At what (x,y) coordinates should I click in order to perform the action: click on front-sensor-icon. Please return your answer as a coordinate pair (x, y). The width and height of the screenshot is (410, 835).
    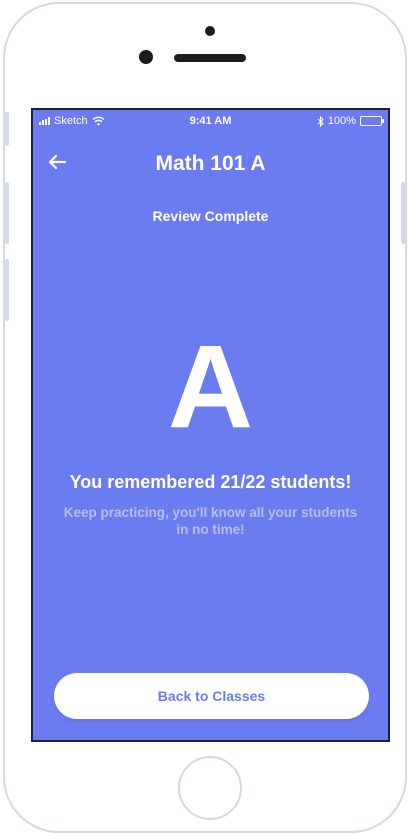
    Looking at the image, I should click on (146, 57).